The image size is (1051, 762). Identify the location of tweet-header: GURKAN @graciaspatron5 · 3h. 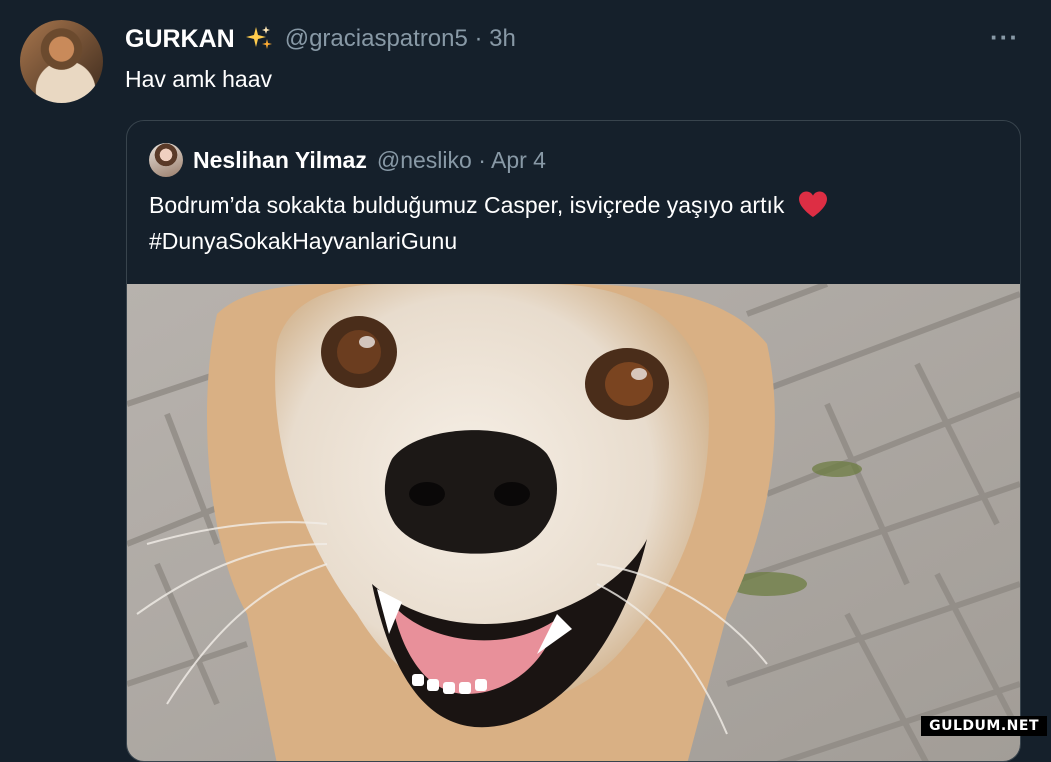
(320, 39).